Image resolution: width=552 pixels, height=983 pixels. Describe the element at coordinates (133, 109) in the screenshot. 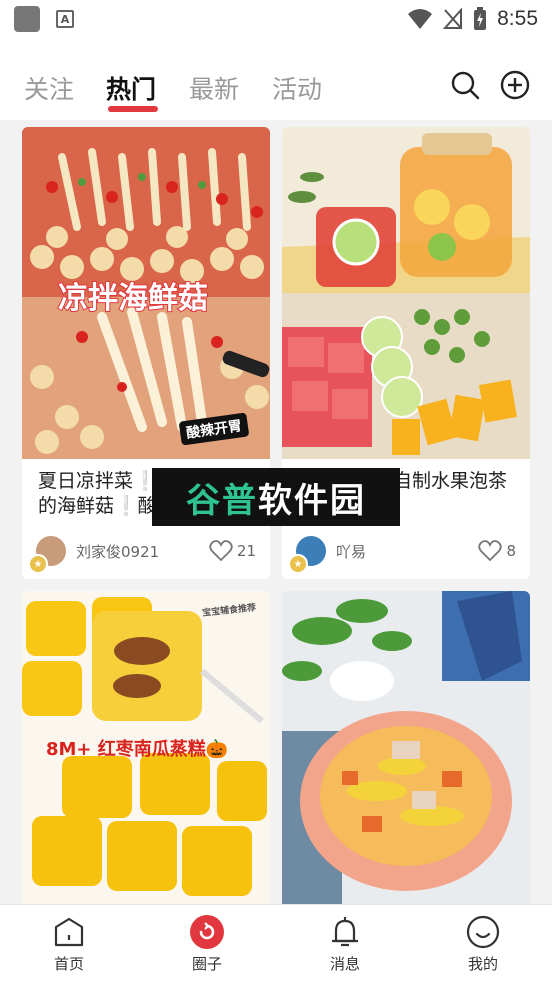

I see `active-tab-indicator` at that location.